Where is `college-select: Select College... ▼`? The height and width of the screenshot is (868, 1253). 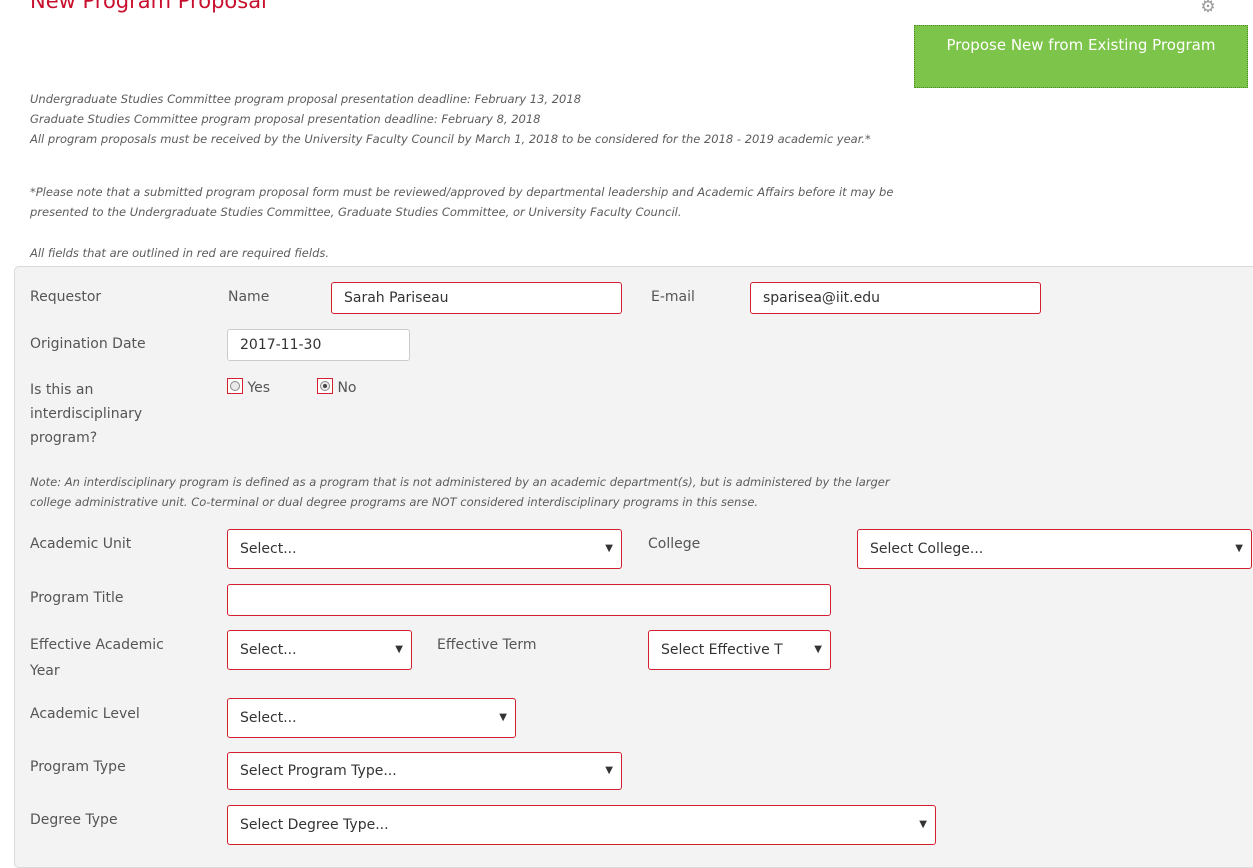 college-select: Select College... ▼ is located at coordinates (1054, 549).